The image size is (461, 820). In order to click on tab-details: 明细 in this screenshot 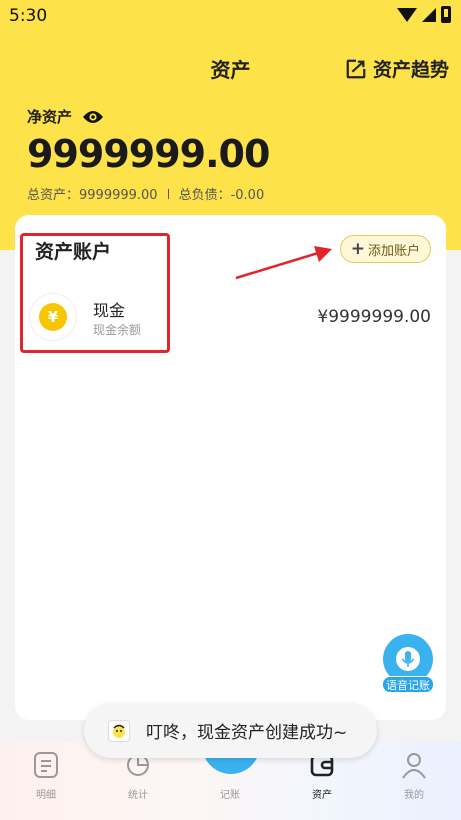, I will do `click(46, 775)`.